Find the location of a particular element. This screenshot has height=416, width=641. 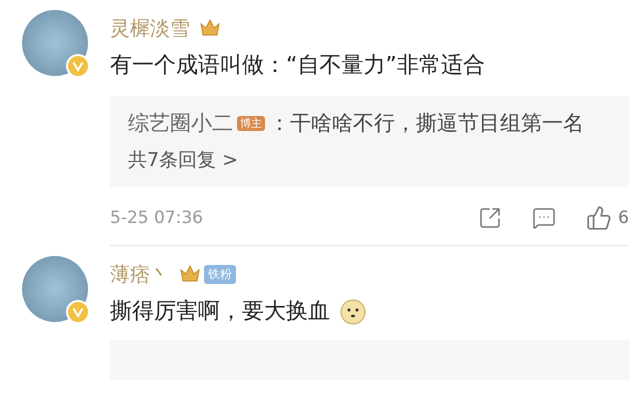

username: 灵樨淡雪 is located at coordinates (150, 28).